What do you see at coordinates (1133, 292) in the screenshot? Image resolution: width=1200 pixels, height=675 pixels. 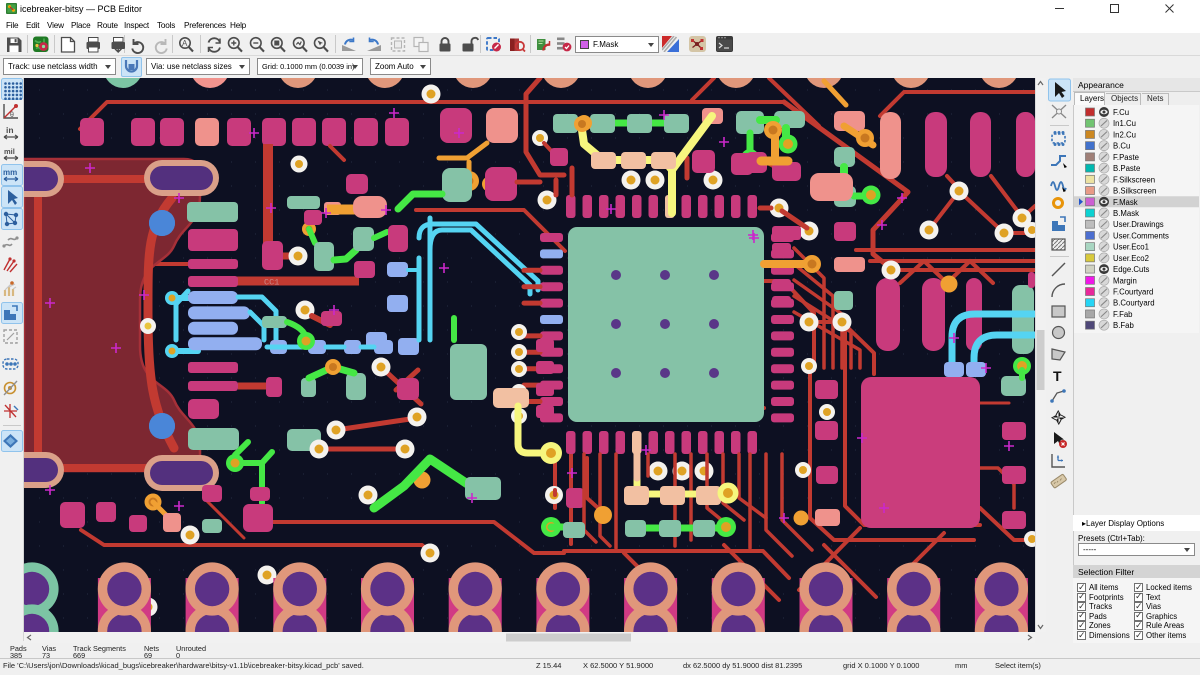 I see `svg-text: F.Courtyard` at bounding box center [1133, 292].